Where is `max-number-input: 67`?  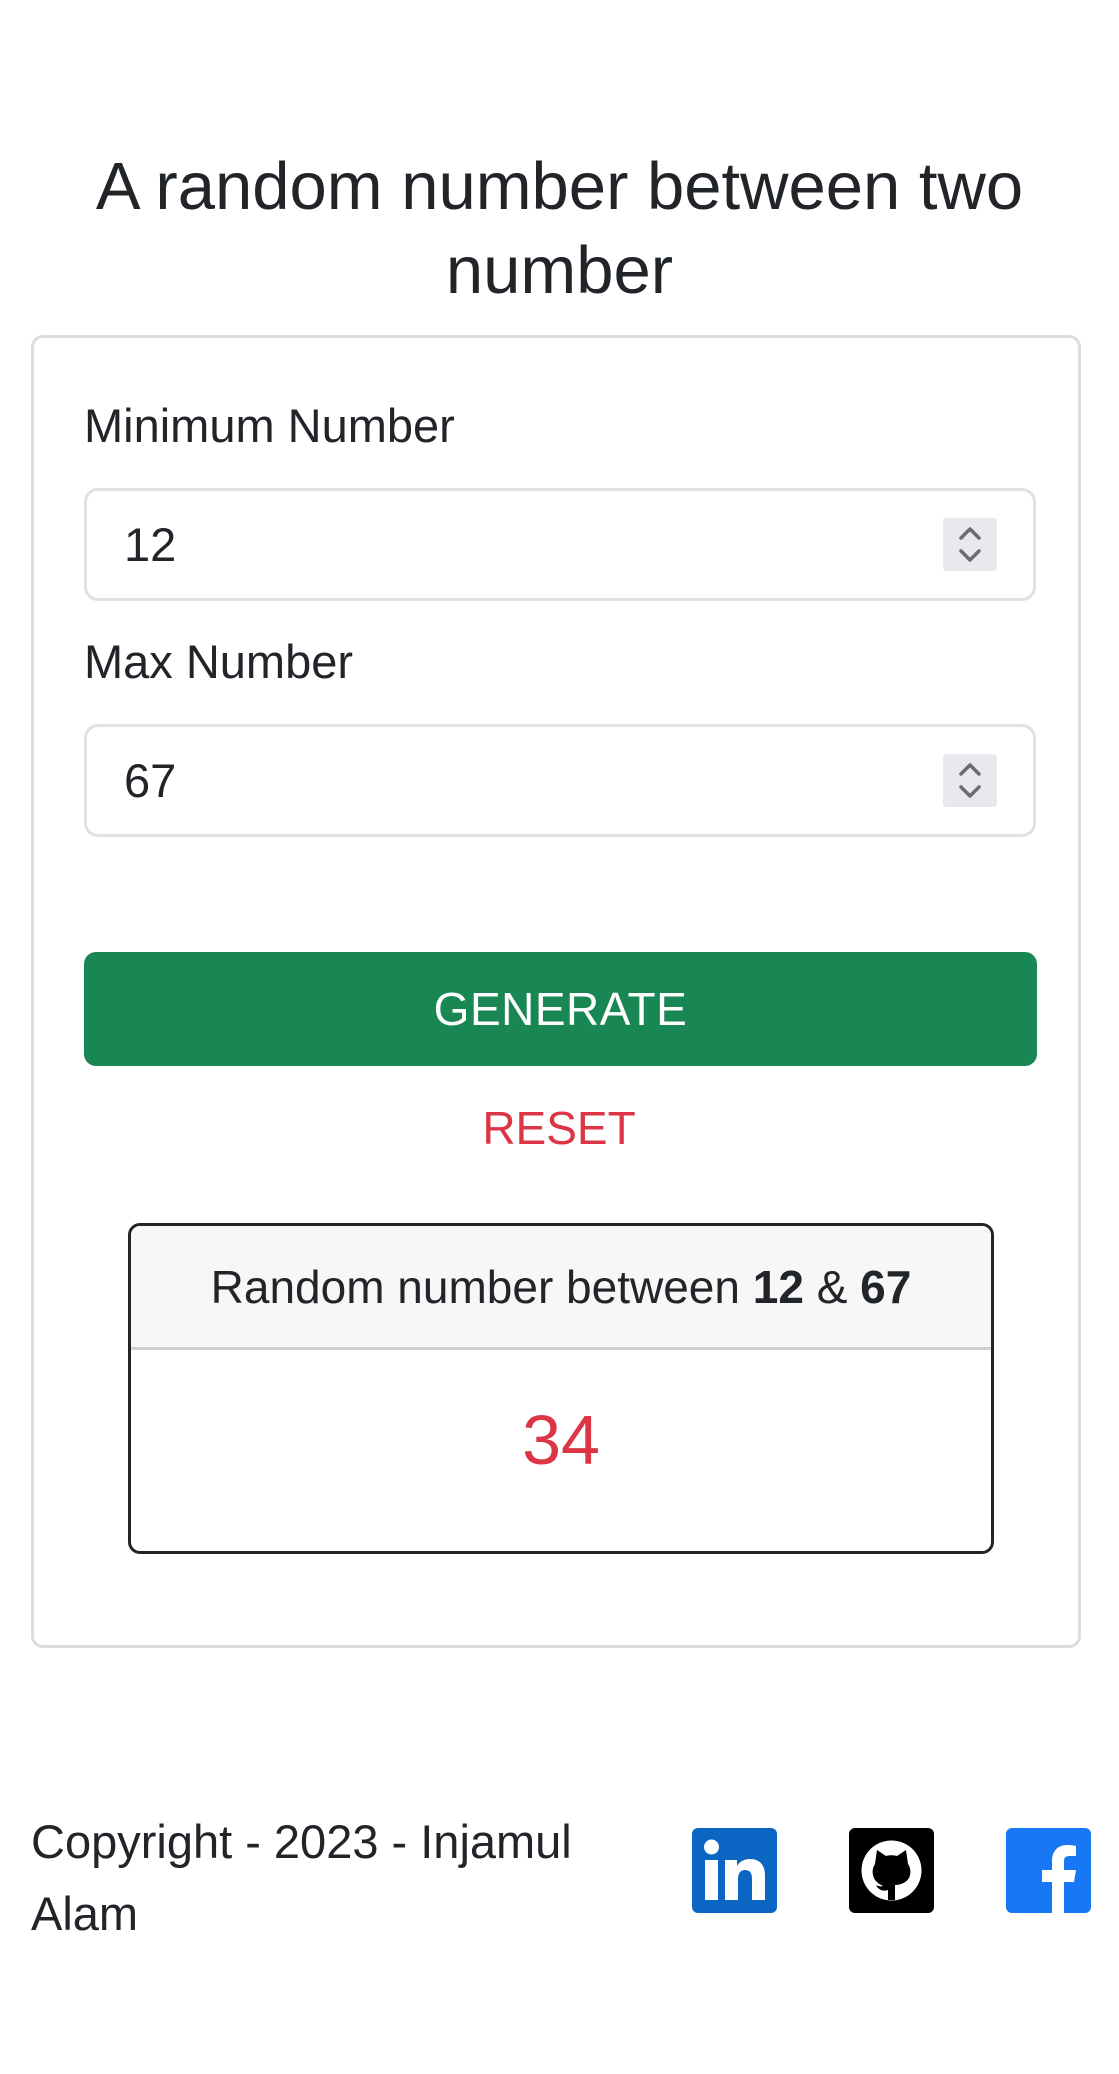 max-number-input: 67 is located at coordinates (560, 780).